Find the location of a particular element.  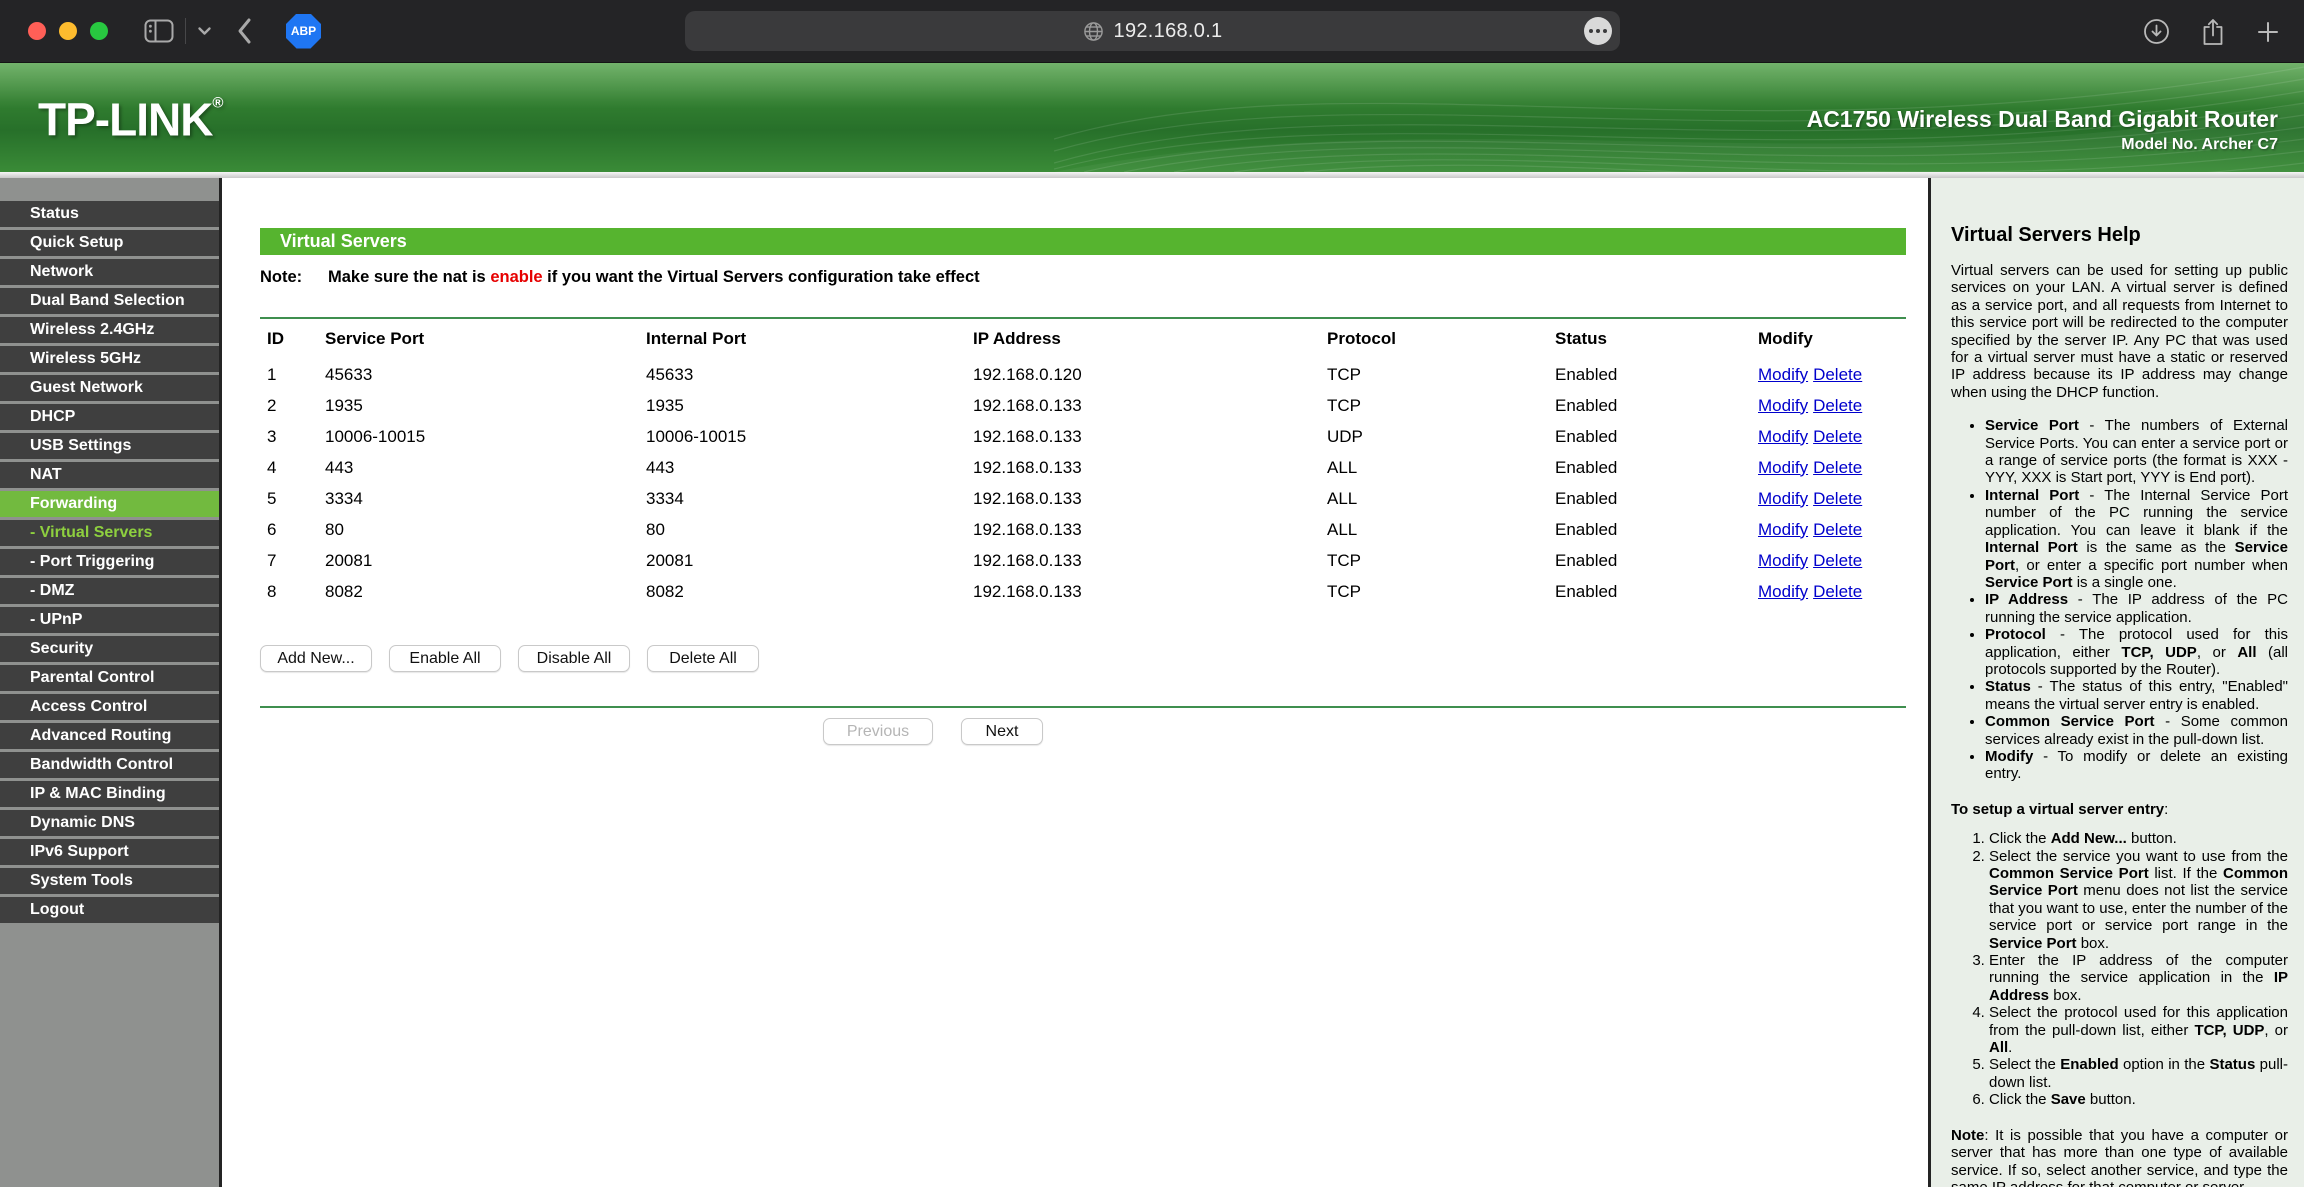

sidebar-item-ip-mac-binding: IP & MAC Binding is located at coordinates (109, 794).